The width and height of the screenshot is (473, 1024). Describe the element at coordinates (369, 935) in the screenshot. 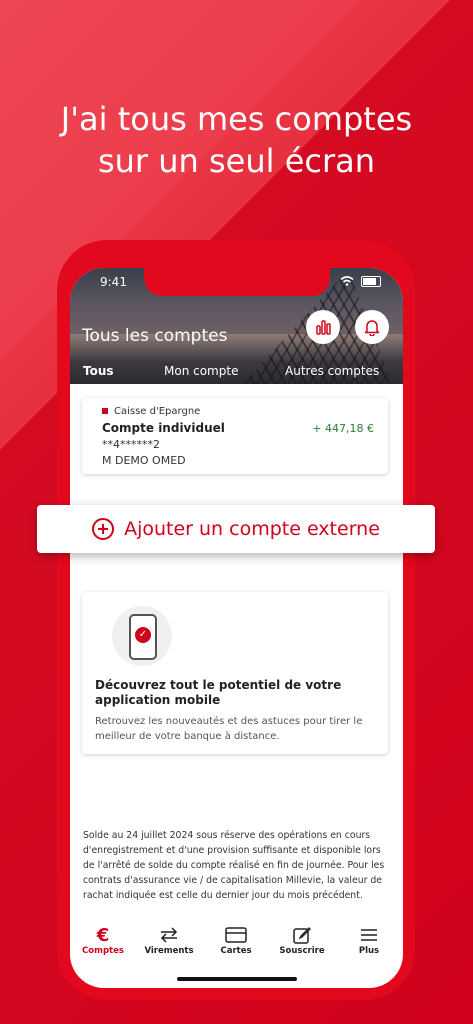

I see `menu-icon` at that location.